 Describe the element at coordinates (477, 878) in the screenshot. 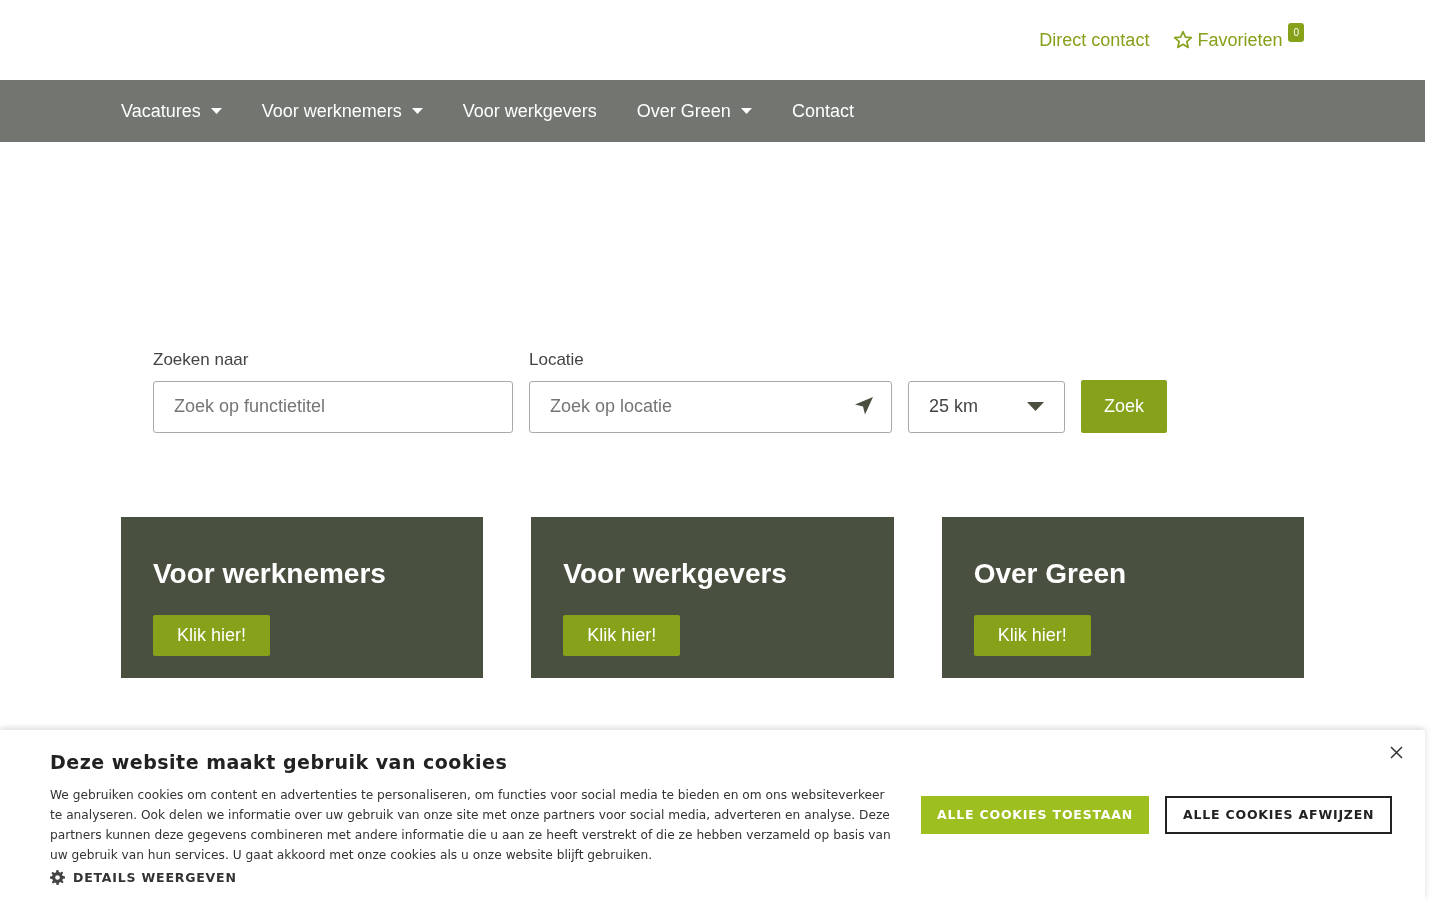

I see `details-link: DETAILS WEERGEVEN` at that location.